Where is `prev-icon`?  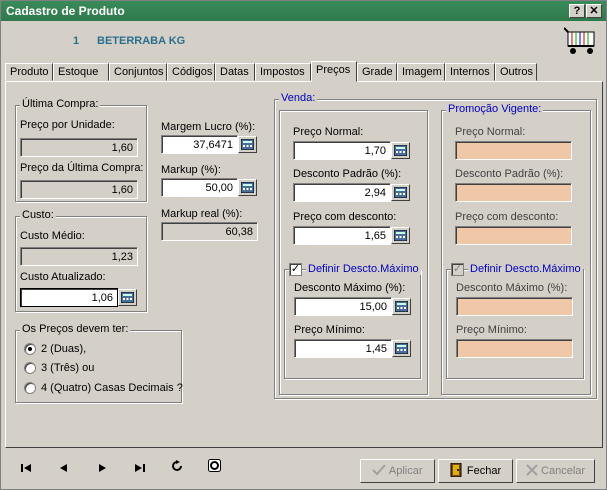
prev-icon is located at coordinates (63, 468).